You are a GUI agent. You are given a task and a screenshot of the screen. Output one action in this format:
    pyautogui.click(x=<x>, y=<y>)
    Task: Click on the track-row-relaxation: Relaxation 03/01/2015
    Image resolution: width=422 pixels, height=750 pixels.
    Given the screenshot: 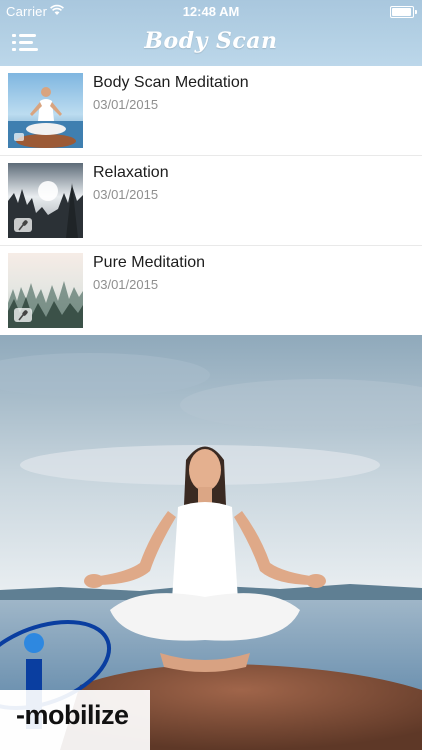 What is the action you would take?
    pyautogui.click(x=211, y=201)
    